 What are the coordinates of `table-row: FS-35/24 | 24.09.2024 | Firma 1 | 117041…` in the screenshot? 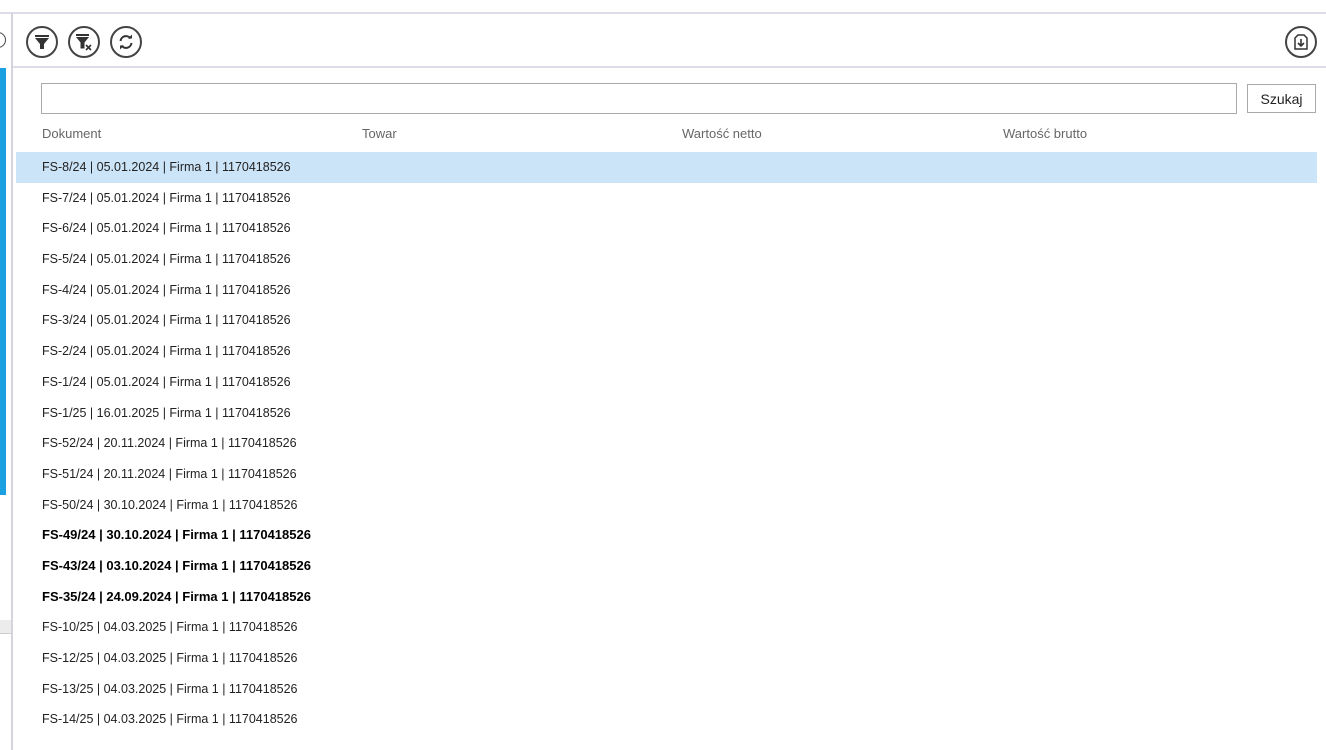 It's located at (666, 597).